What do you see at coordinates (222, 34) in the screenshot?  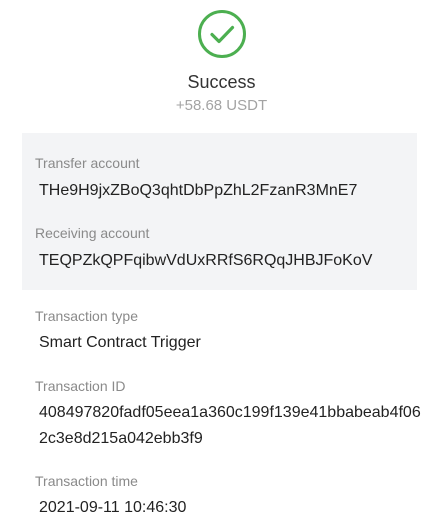 I see `check-circle-icon` at bounding box center [222, 34].